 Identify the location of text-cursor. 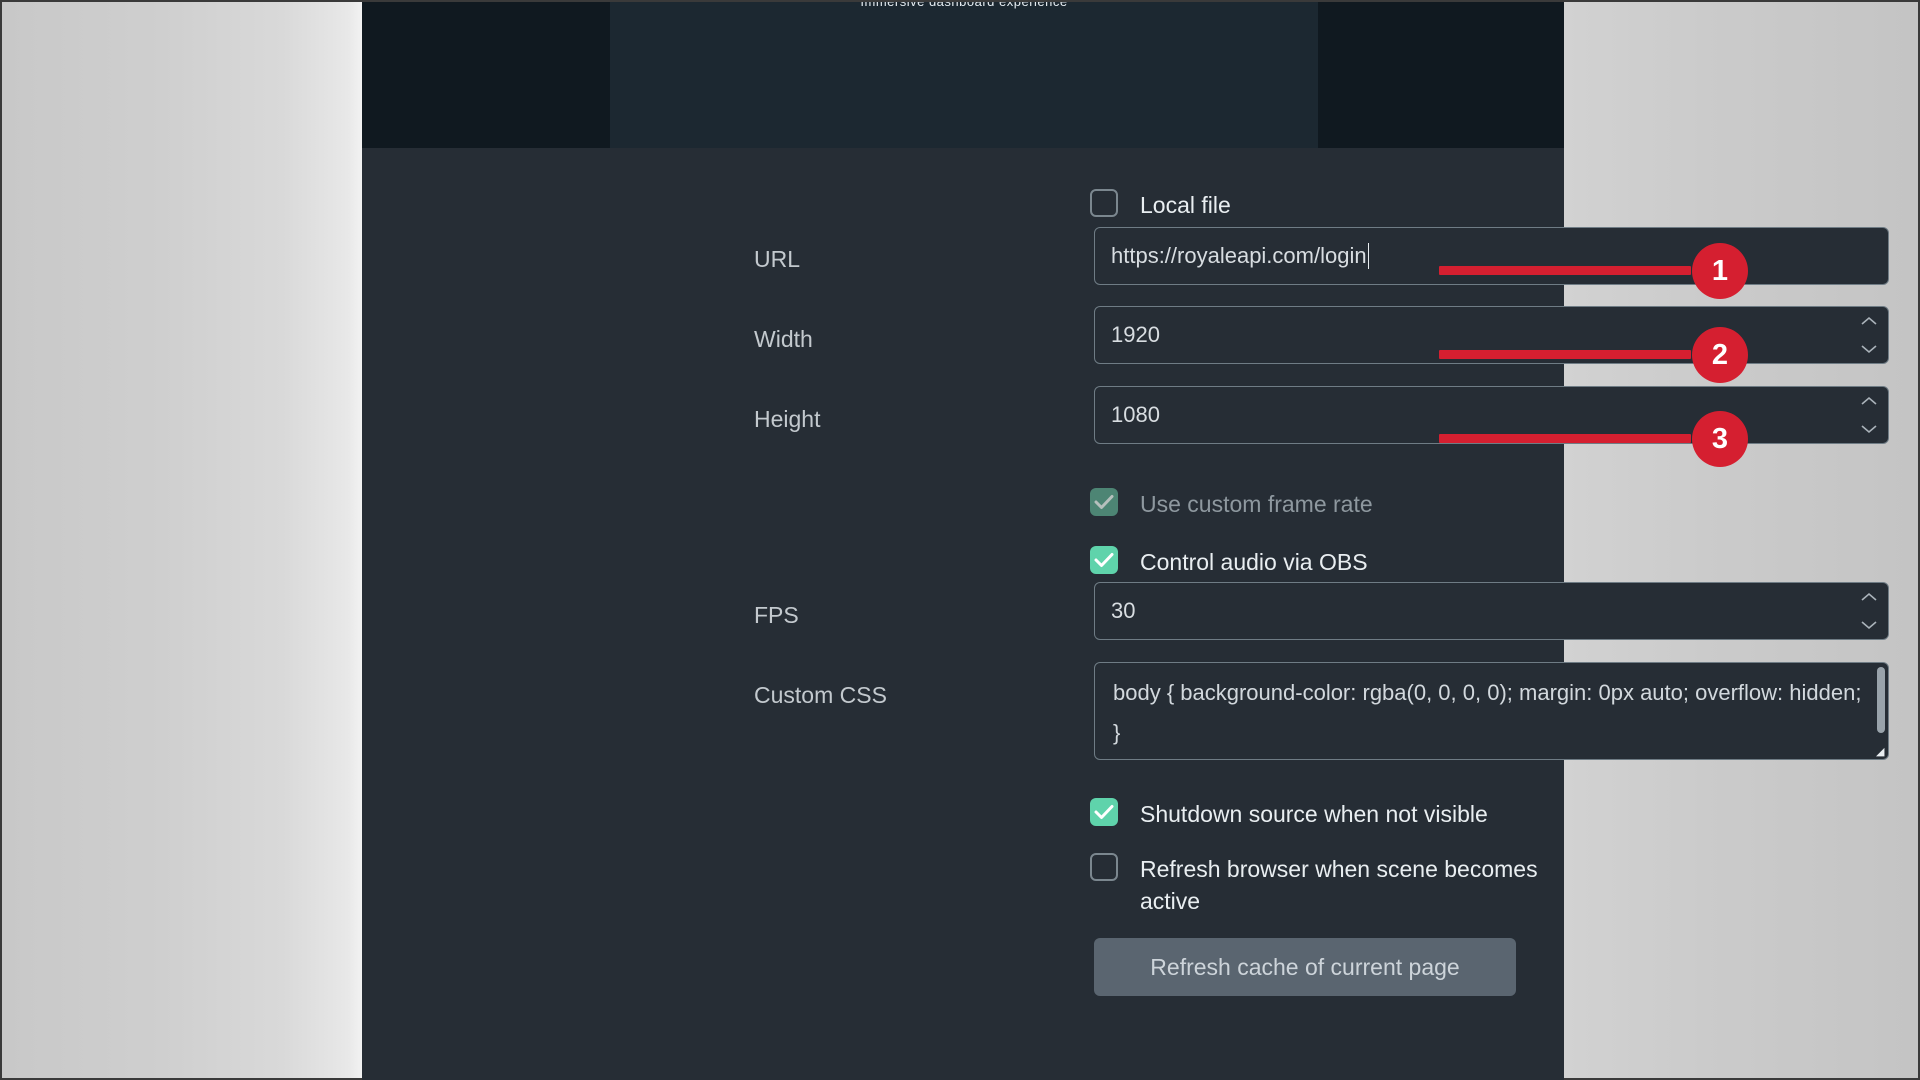
(1368, 256).